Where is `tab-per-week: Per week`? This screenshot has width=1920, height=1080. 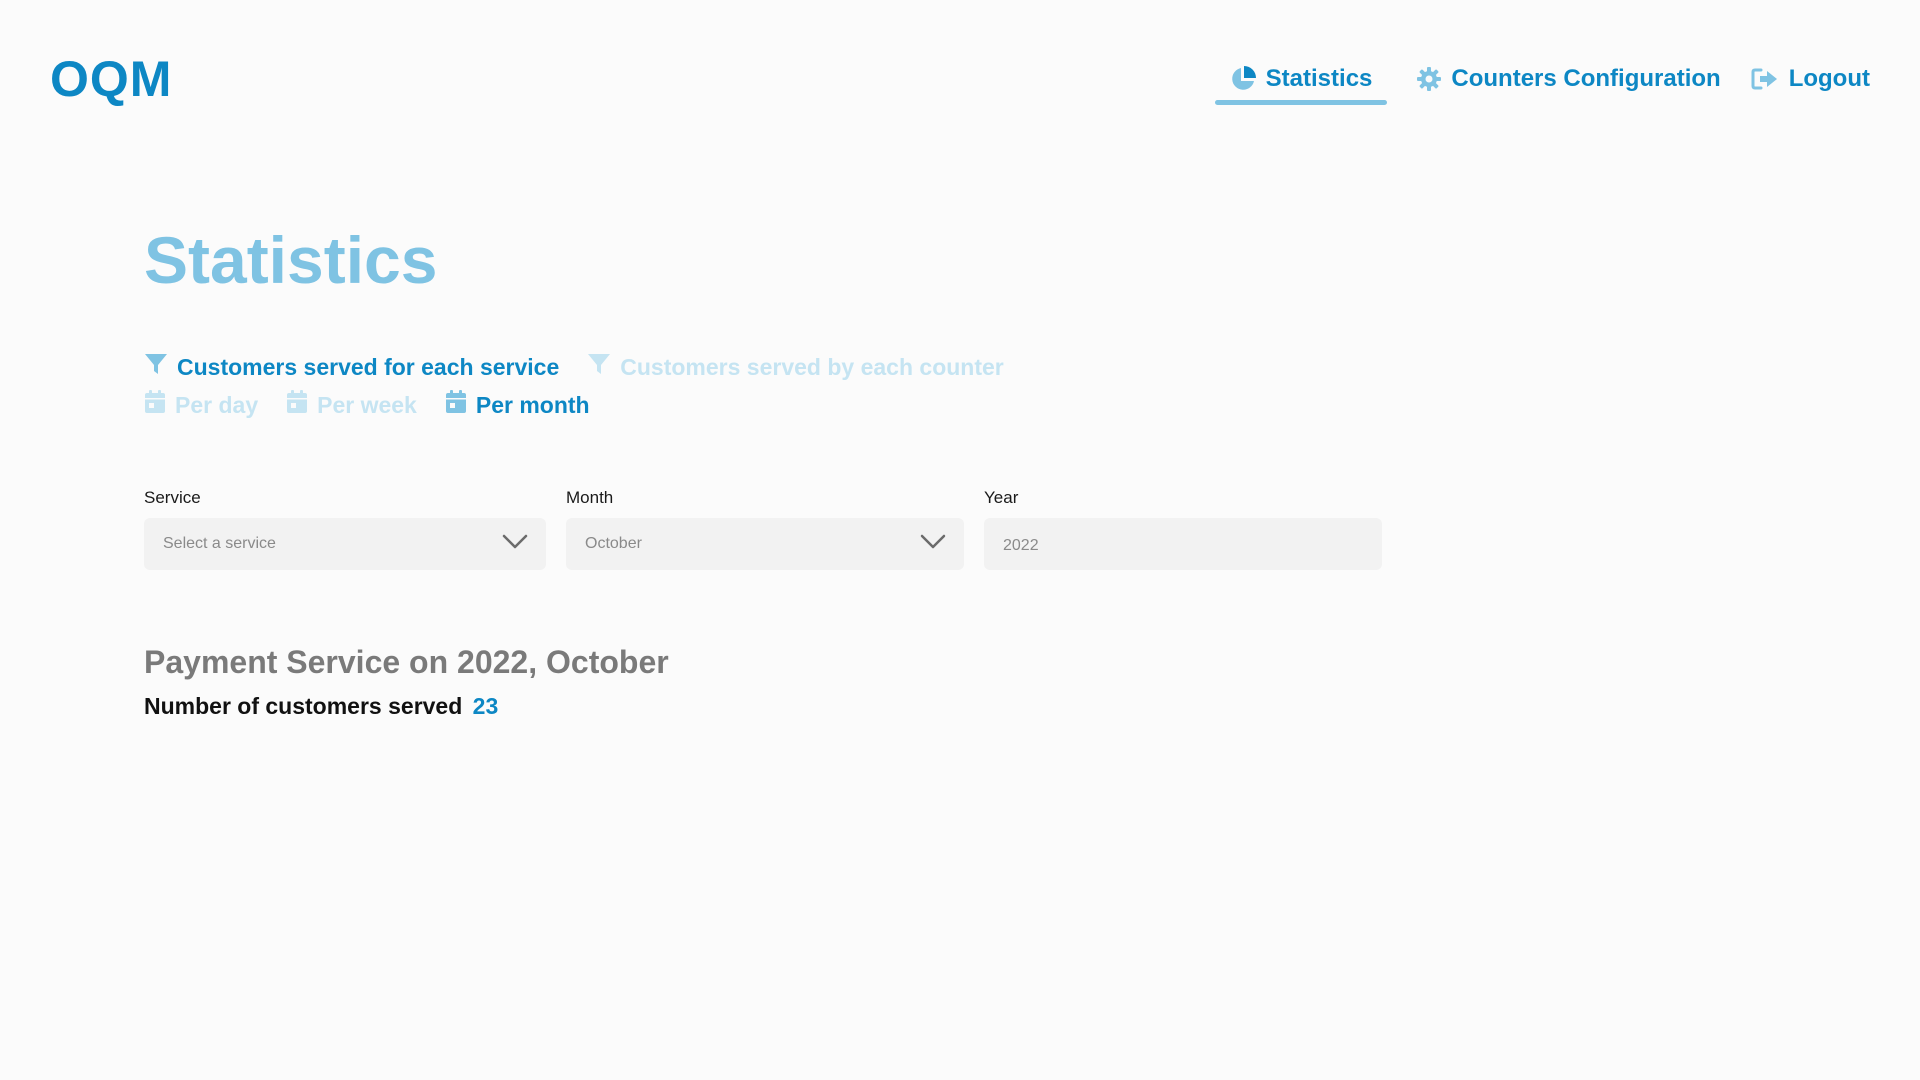 tab-per-week: Per week is located at coordinates (351, 405).